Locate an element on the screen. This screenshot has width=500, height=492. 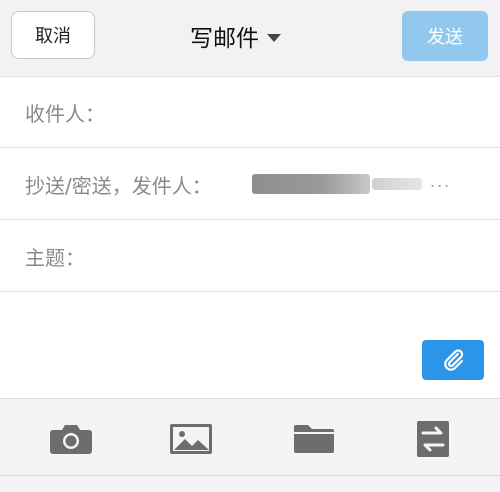
image-button is located at coordinates (191, 439).